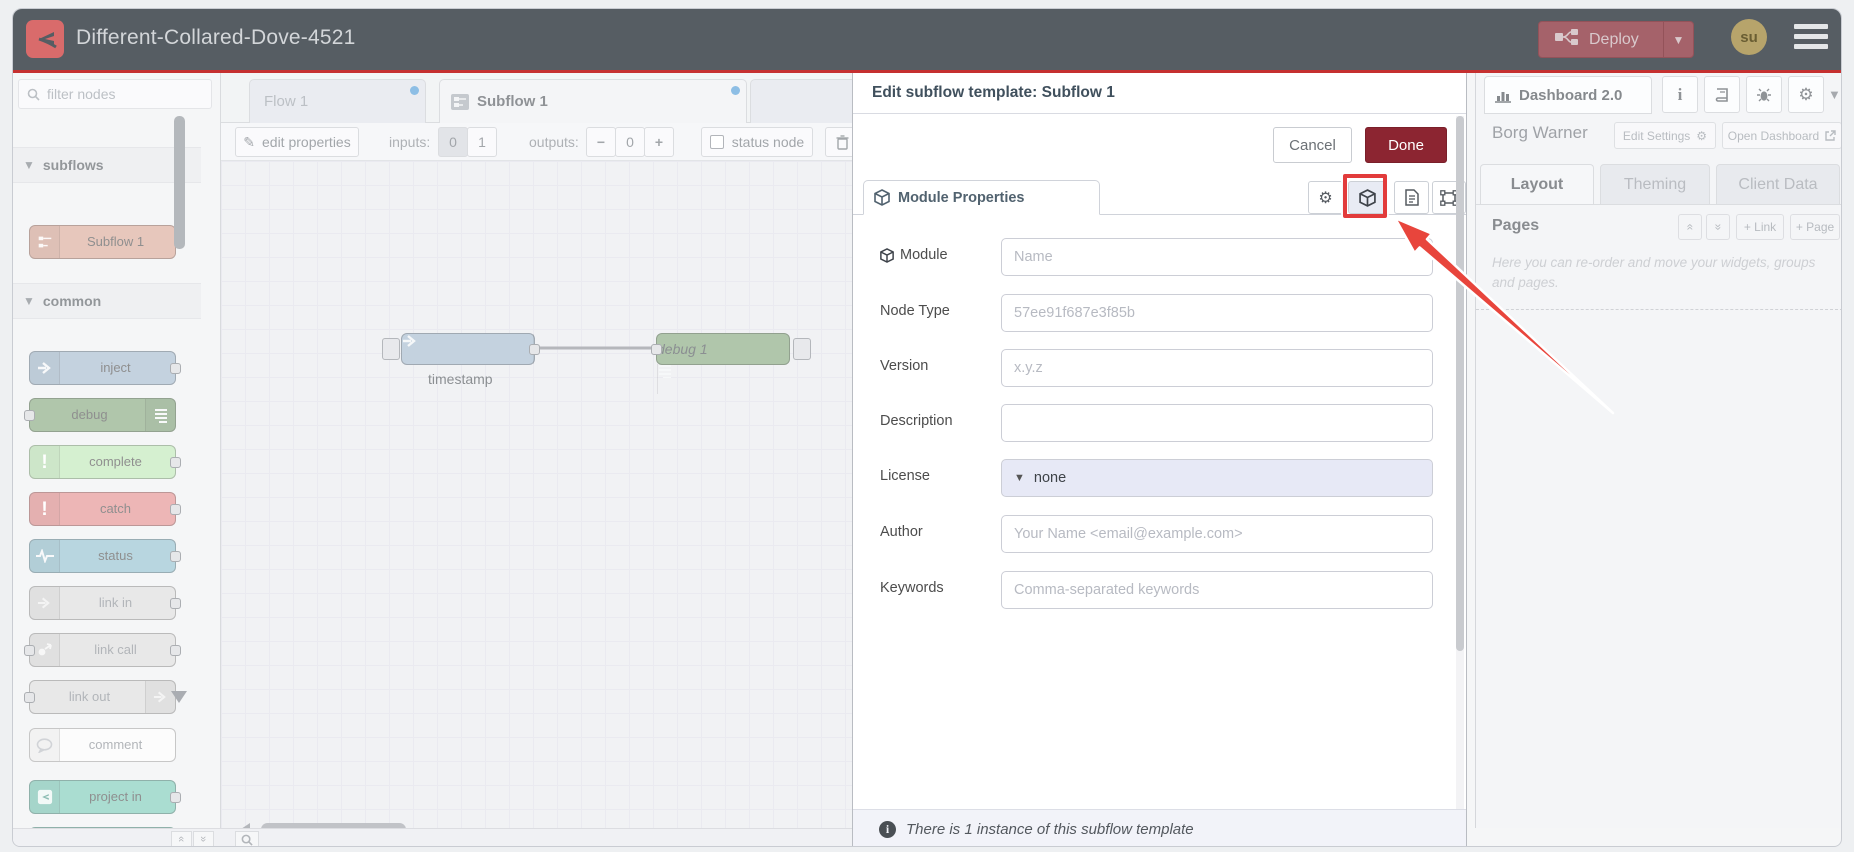 This screenshot has width=1854, height=852. What do you see at coordinates (912, 588) in the screenshot?
I see `field-label: Keywords` at bounding box center [912, 588].